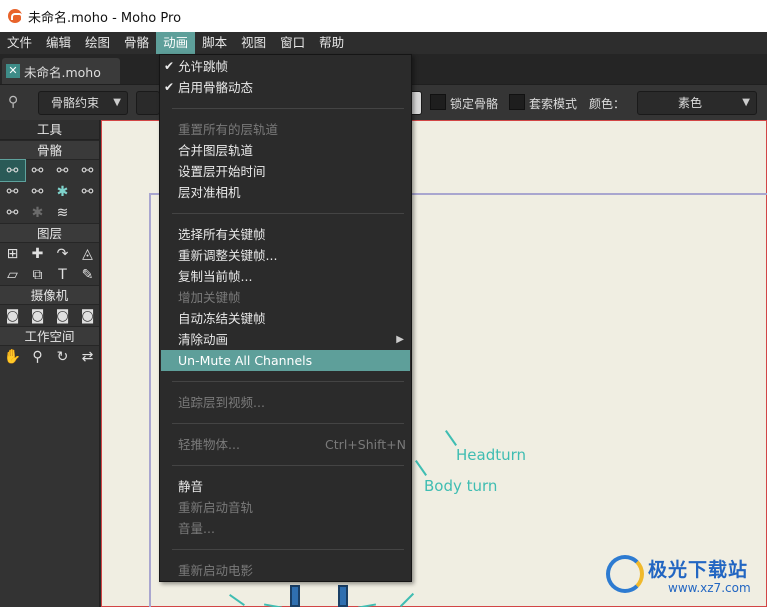 The width and height of the screenshot is (767, 607). What do you see at coordinates (383, 16) in the screenshot?
I see `title-bar: 未命名.moho - Moho Pro` at bounding box center [383, 16].